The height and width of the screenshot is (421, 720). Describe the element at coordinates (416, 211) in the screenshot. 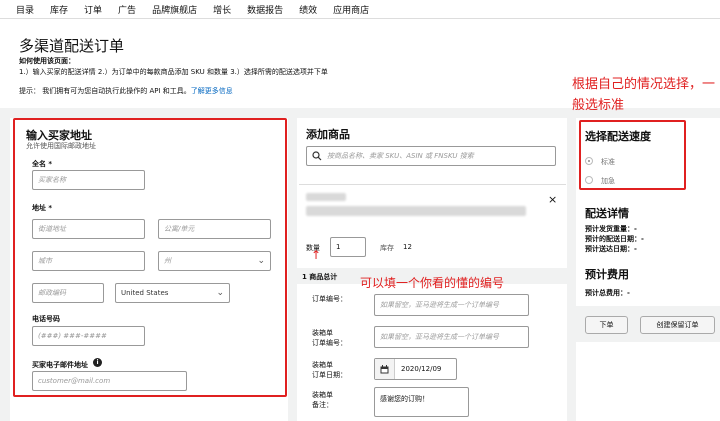

I see `product-title-blurred` at that location.